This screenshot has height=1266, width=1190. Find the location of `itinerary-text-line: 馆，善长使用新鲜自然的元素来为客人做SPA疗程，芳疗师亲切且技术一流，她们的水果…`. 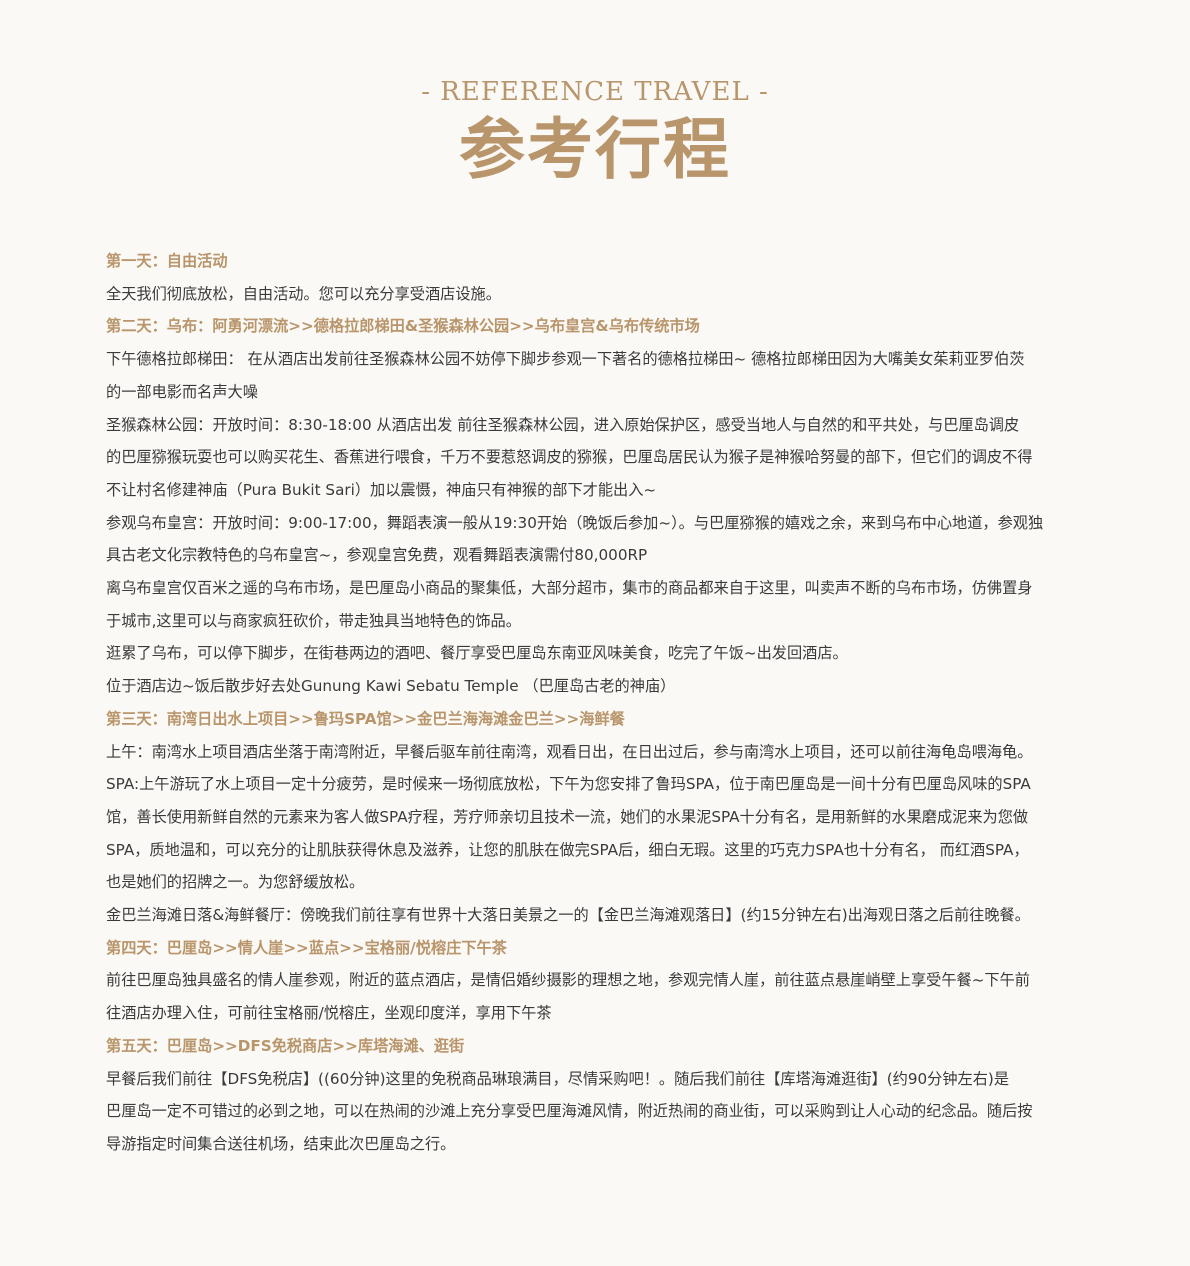

itinerary-text-line: 馆，善长使用新鲜自然的元素来为客人做SPA疗程，芳疗师亲切且技术一流，她们的水果… is located at coordinates (567, 816).